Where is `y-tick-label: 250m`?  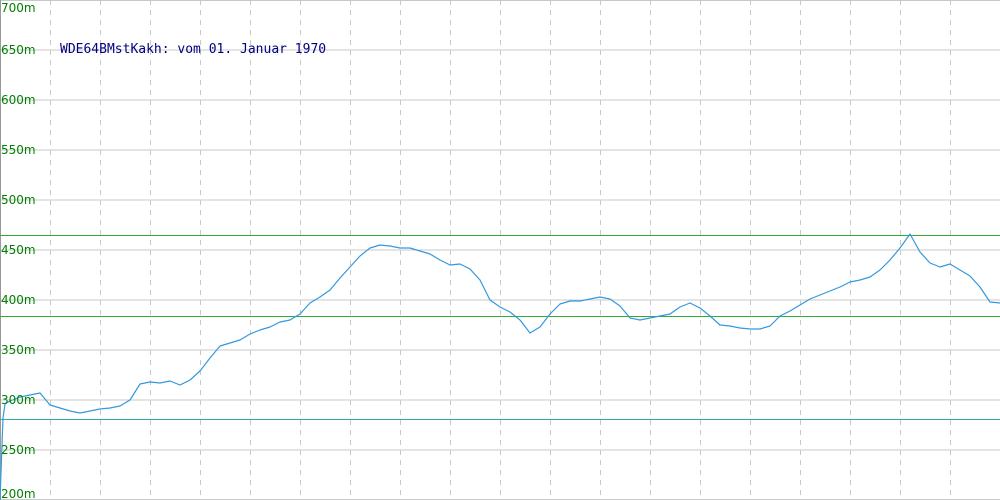
y-tick-label: 250m is located at coordinates (18, 450).